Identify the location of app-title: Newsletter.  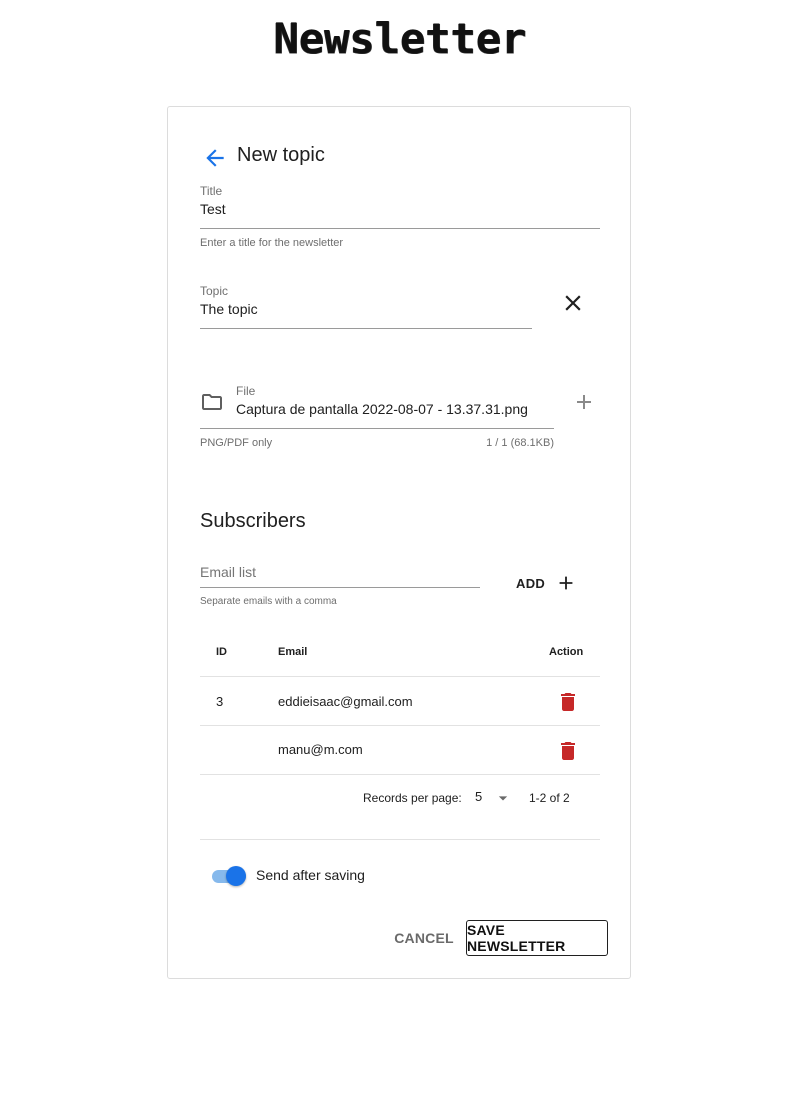
(400, 38).